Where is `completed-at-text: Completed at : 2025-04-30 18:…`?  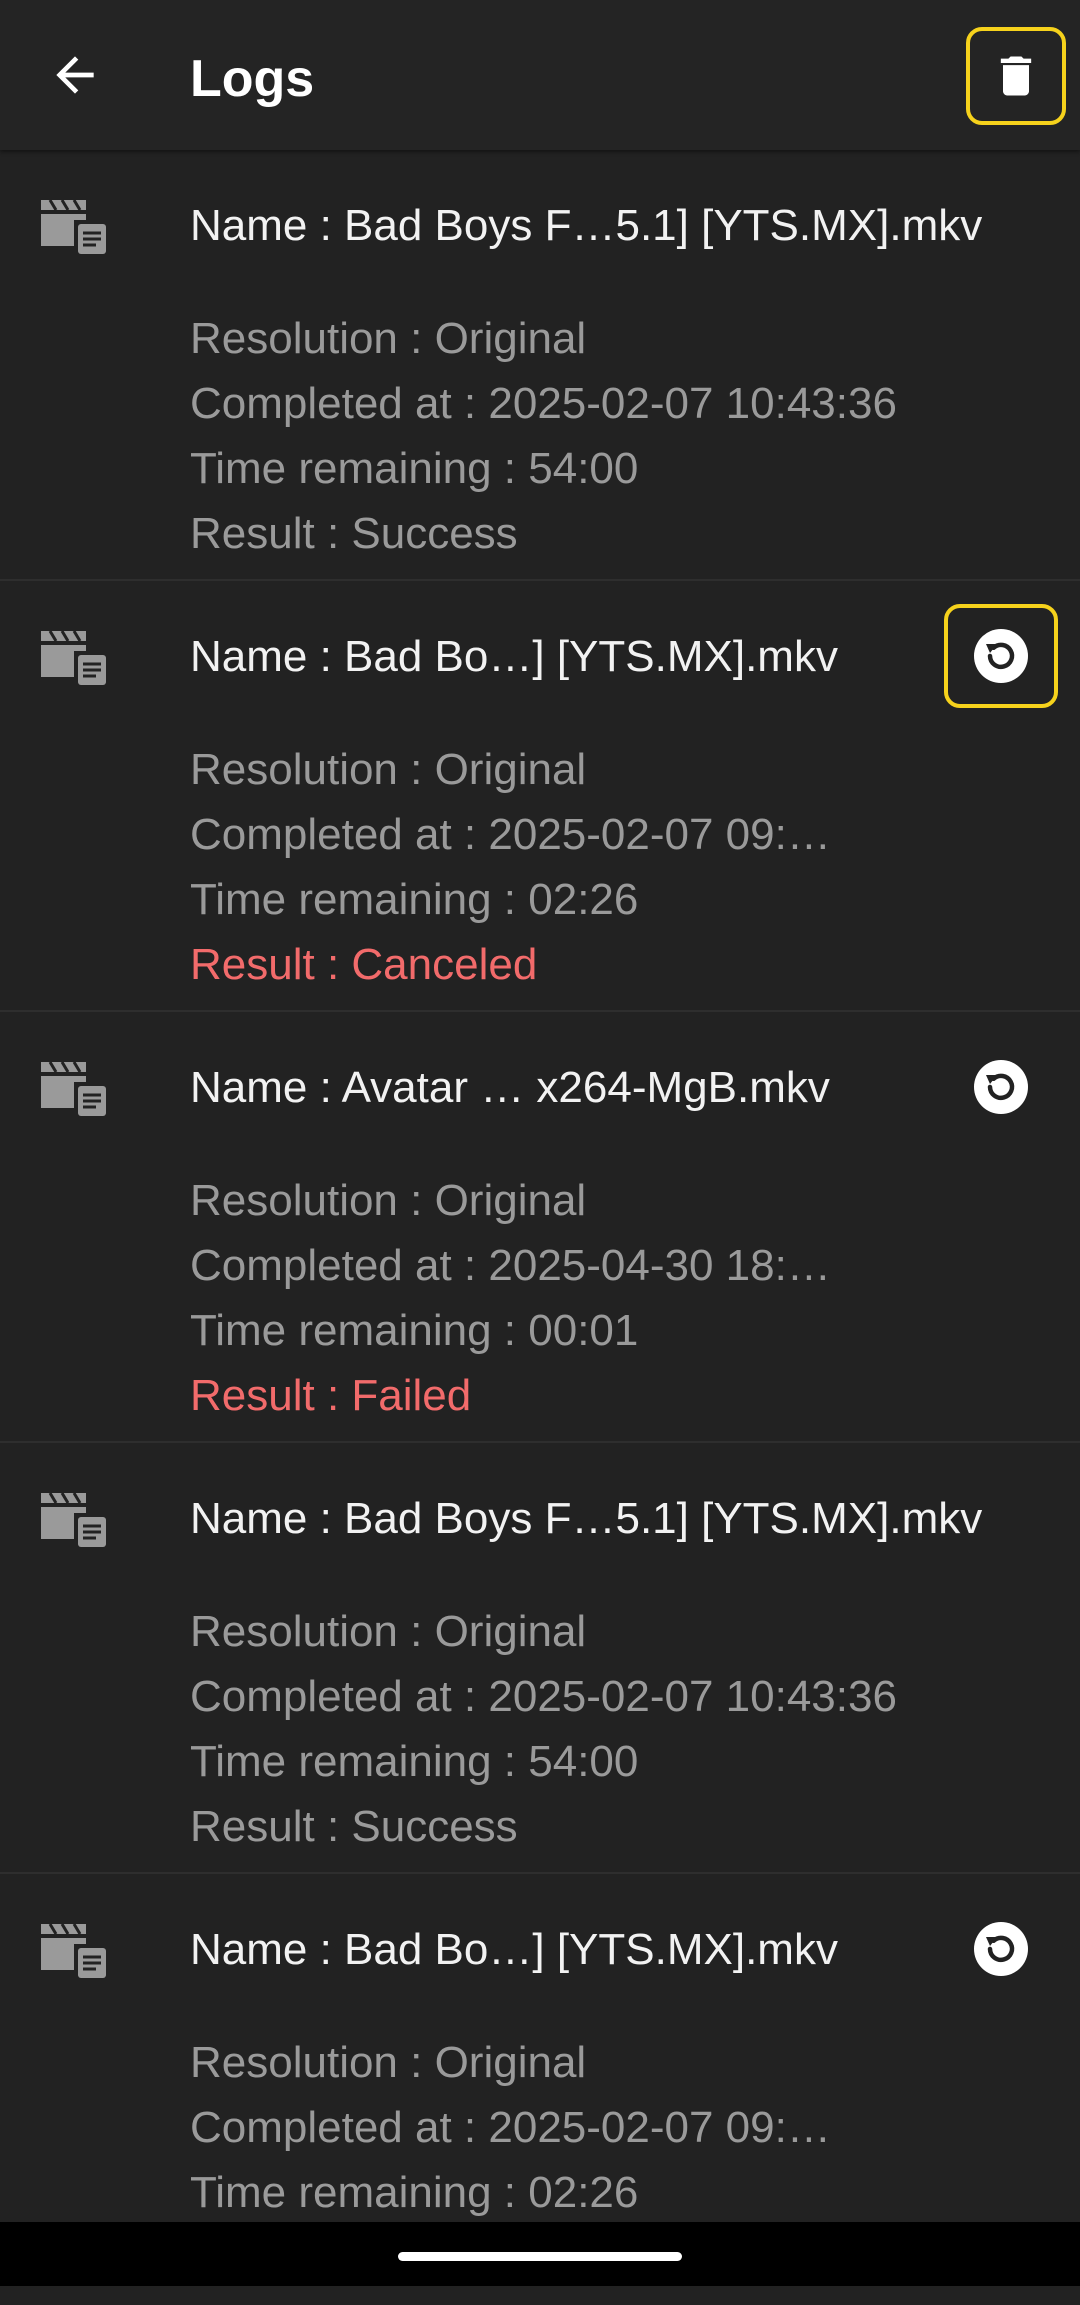
completed-at-text: Completed at : 2025-04-30 18:… is located at coordinates (510, 1265).